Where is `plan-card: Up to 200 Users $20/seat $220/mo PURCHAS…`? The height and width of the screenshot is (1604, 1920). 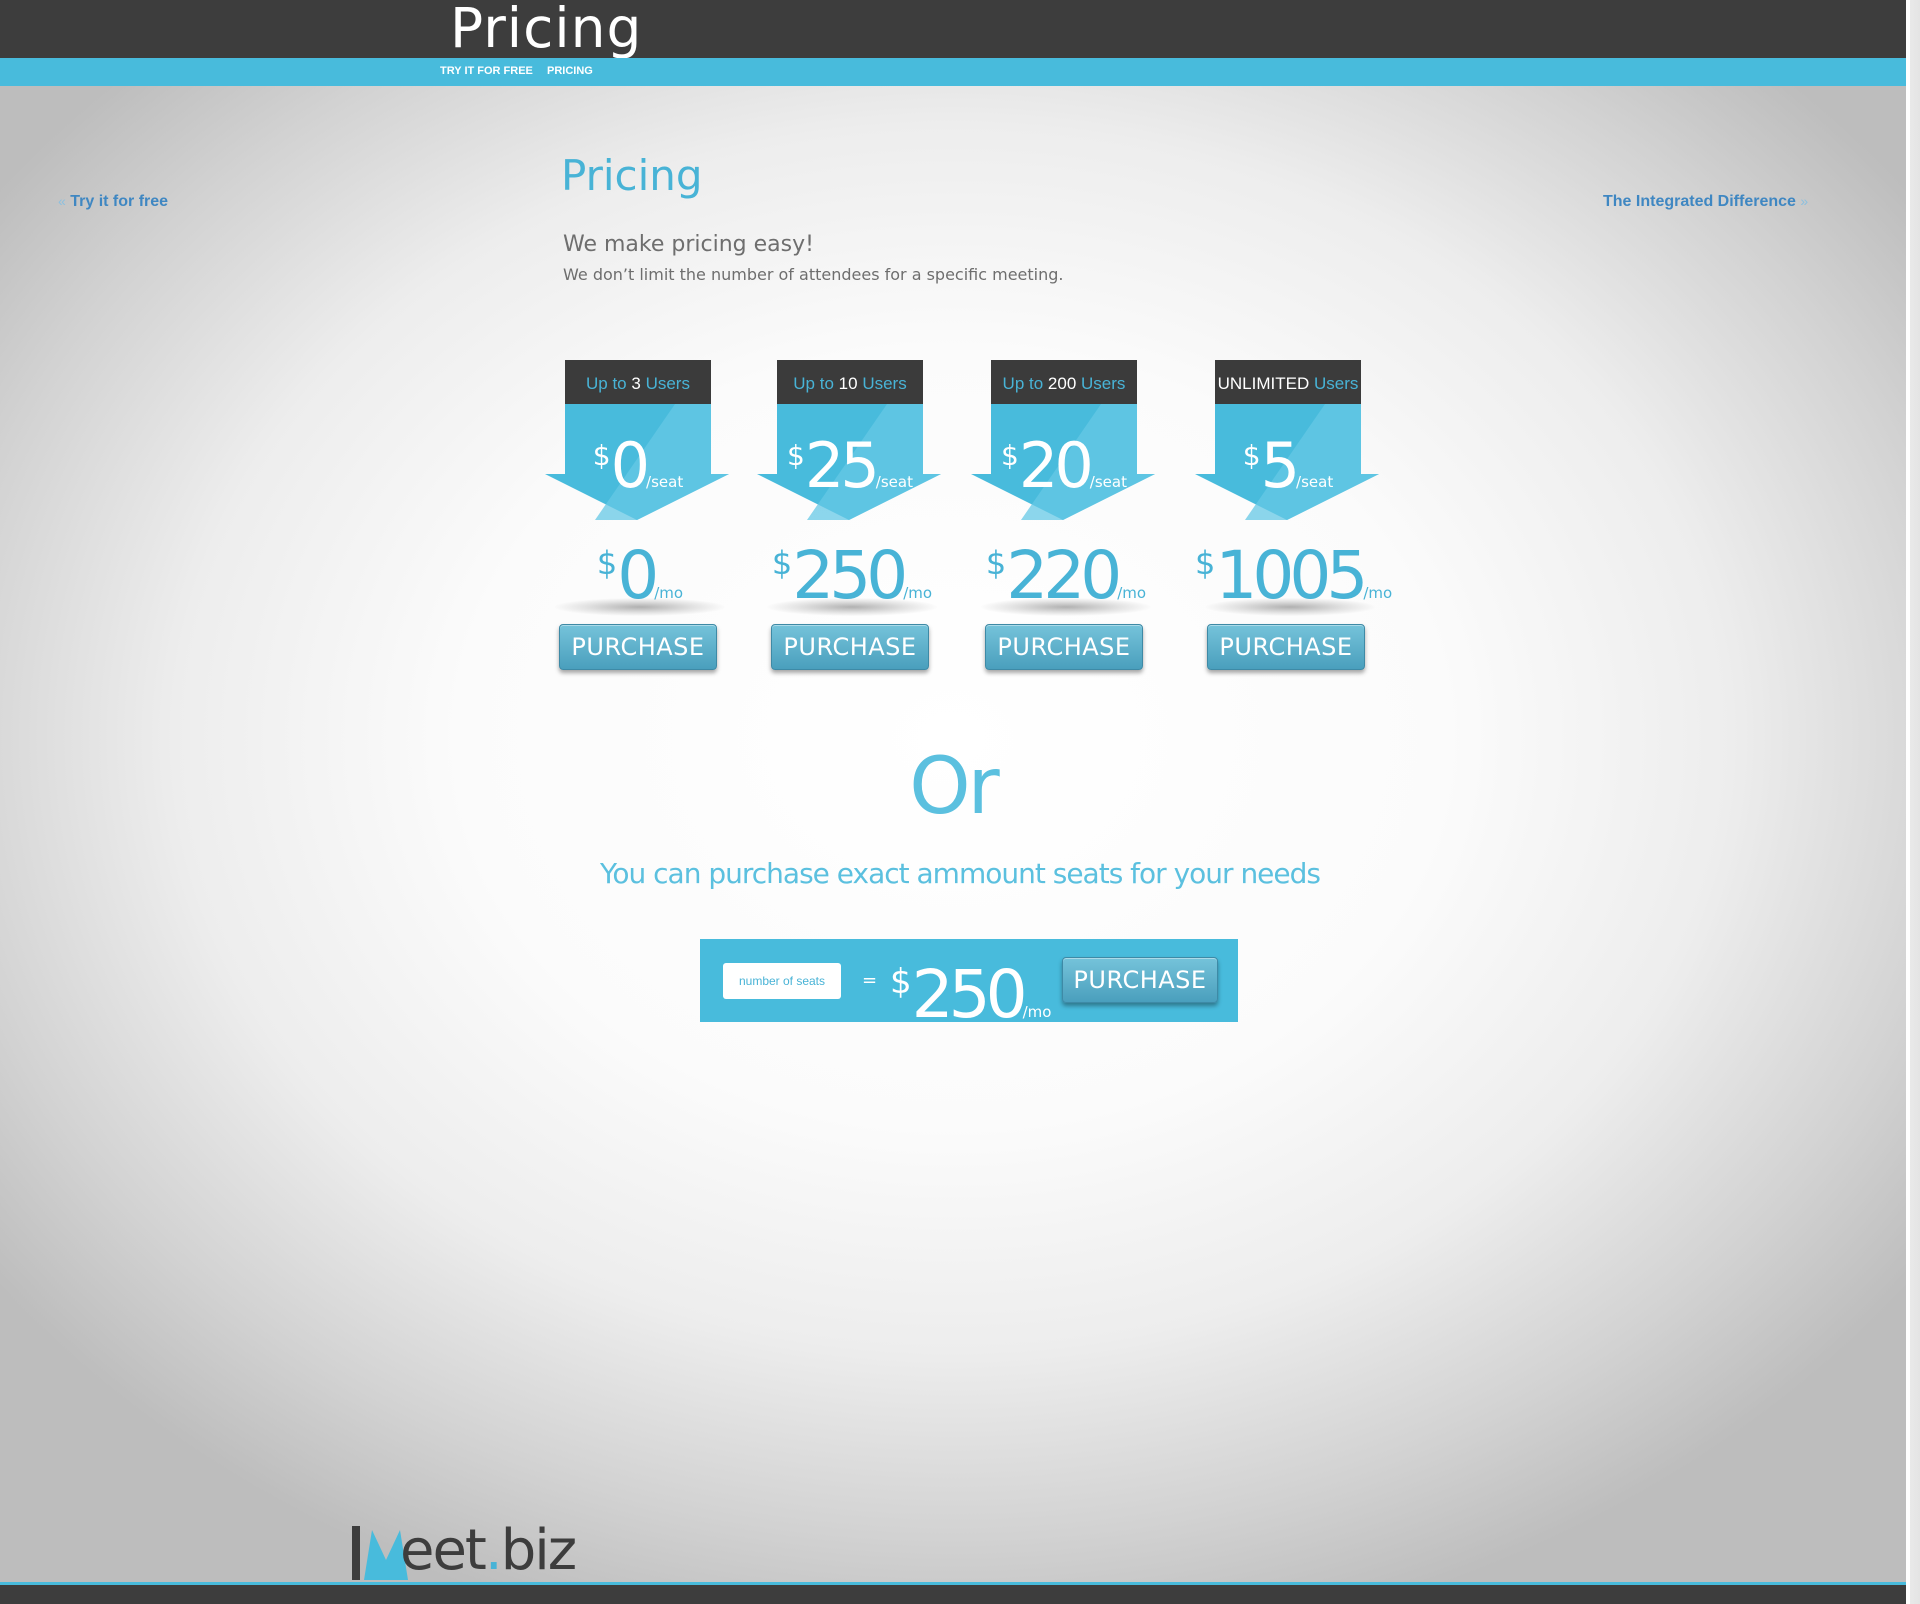 plan-card: Up to 200 Users $20/seat $220/mo PURCHAS… is located at coordinates (1066, 520).